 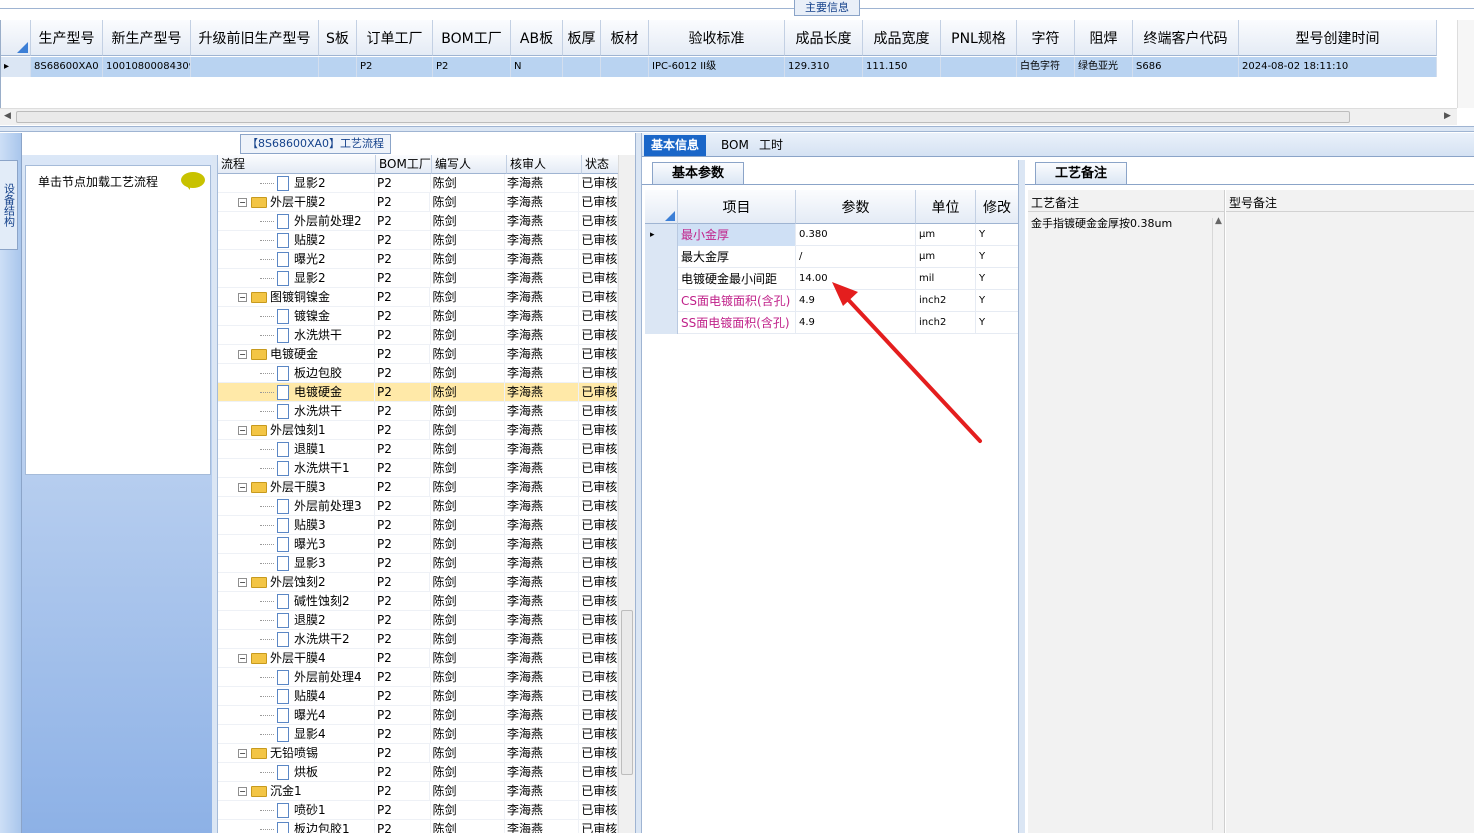 I want to click on param-value: /, so click(x=856, y=257).